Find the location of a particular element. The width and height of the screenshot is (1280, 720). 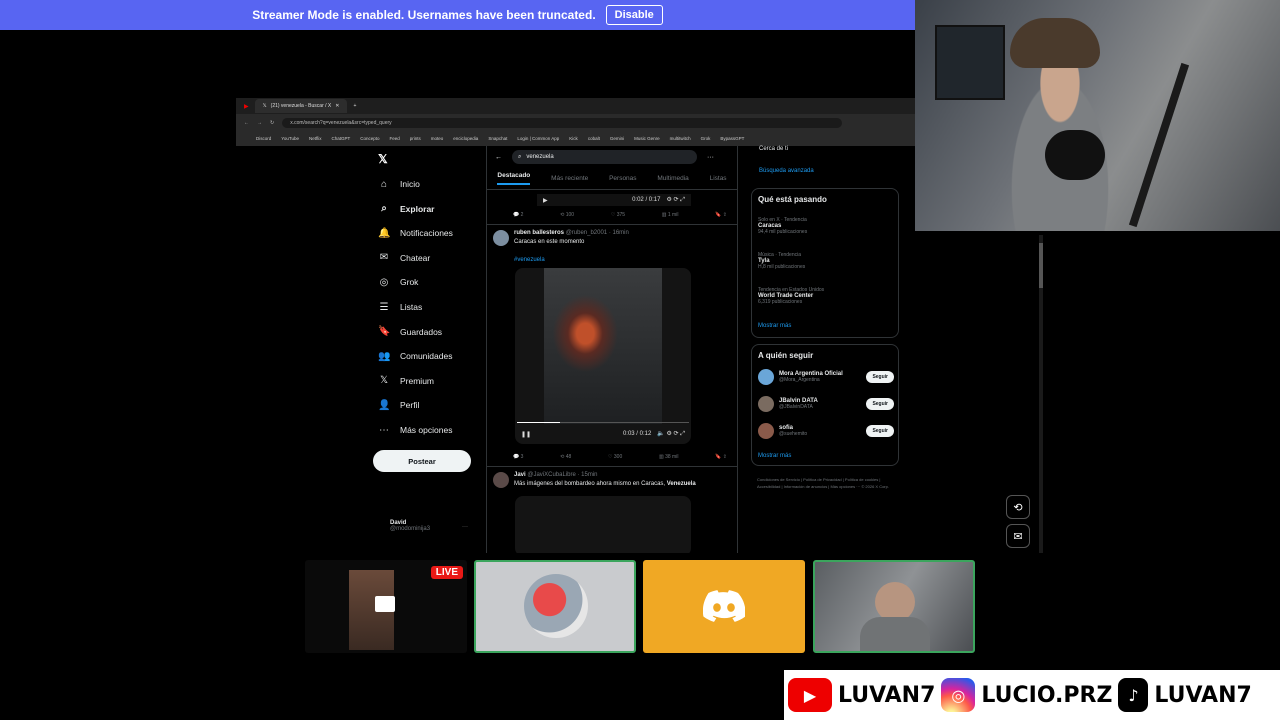

show-more-trends: Mostrar más is located at coordinates (774, 326).